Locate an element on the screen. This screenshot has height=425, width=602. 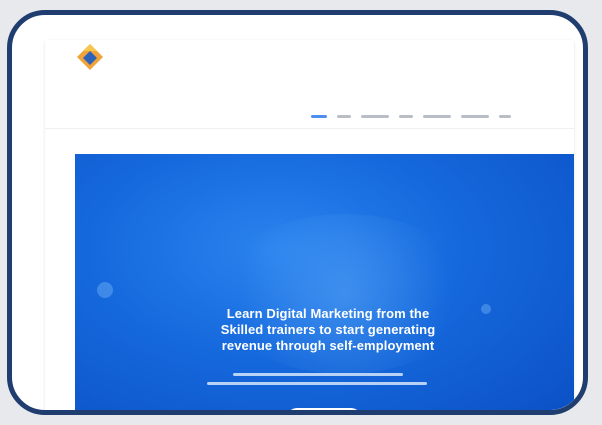
nav-item-blog is located at coordinates (505, 116).